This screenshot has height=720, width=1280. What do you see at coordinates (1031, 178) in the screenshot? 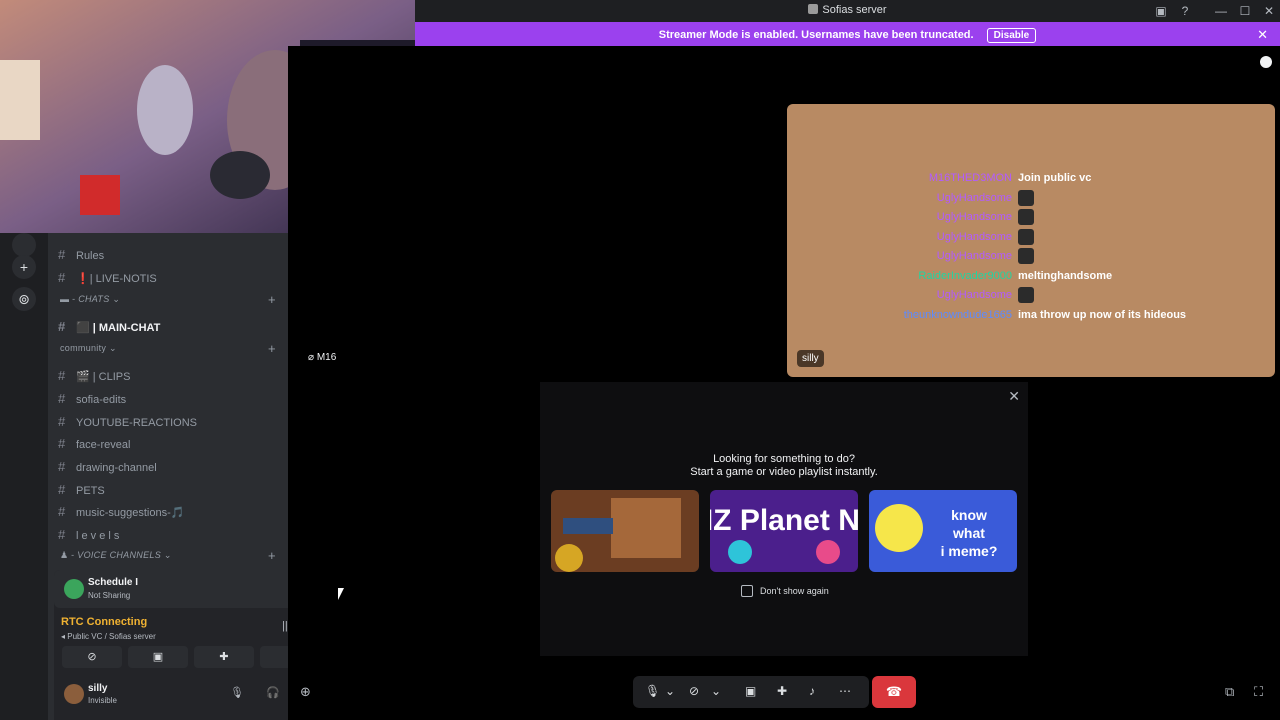
I see `stream-chat-row: M16THED3MON Join public vc` at bounding box center [1031, 178].